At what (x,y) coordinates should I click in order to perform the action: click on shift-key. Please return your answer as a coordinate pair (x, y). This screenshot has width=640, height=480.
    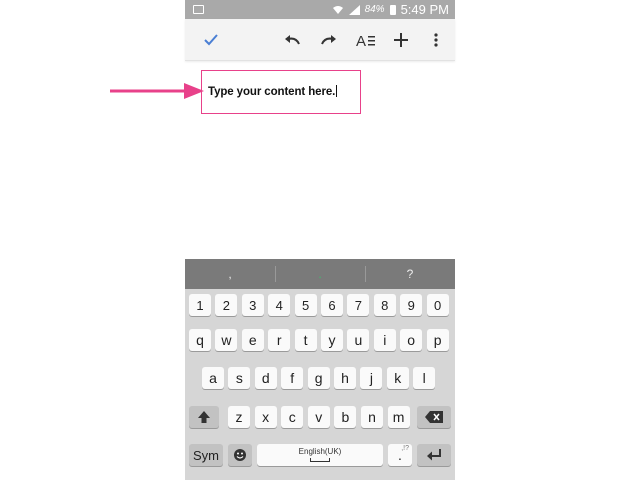
    Looking at the image, I should click on (204, 417).